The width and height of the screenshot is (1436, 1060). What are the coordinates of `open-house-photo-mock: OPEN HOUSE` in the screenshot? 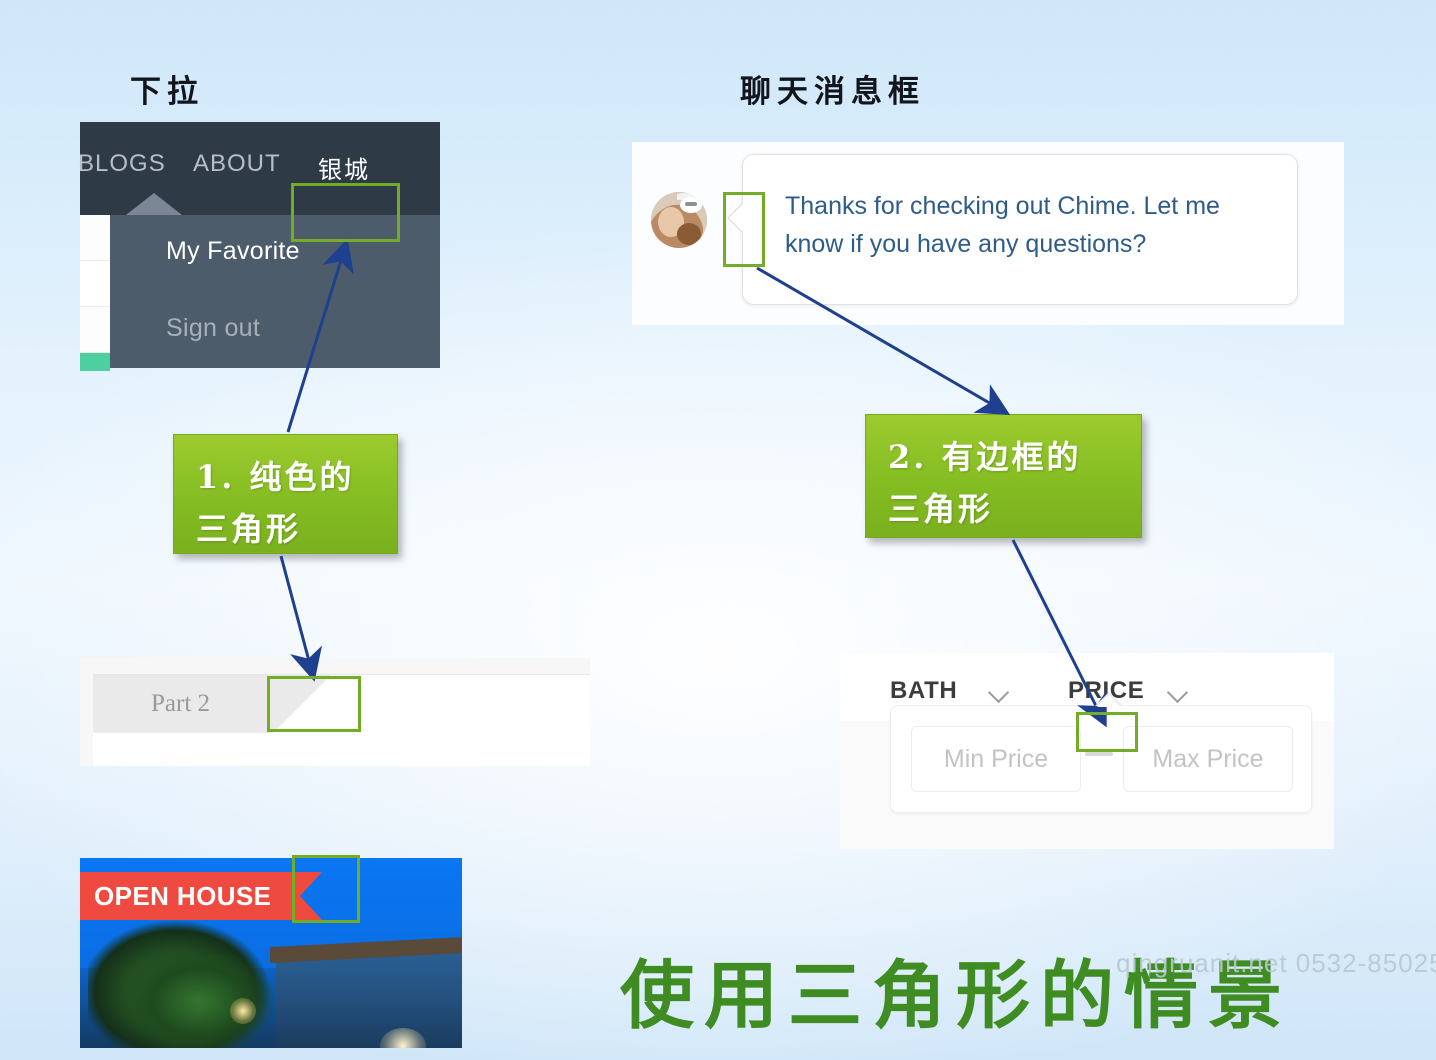 It's located at (271, 953).